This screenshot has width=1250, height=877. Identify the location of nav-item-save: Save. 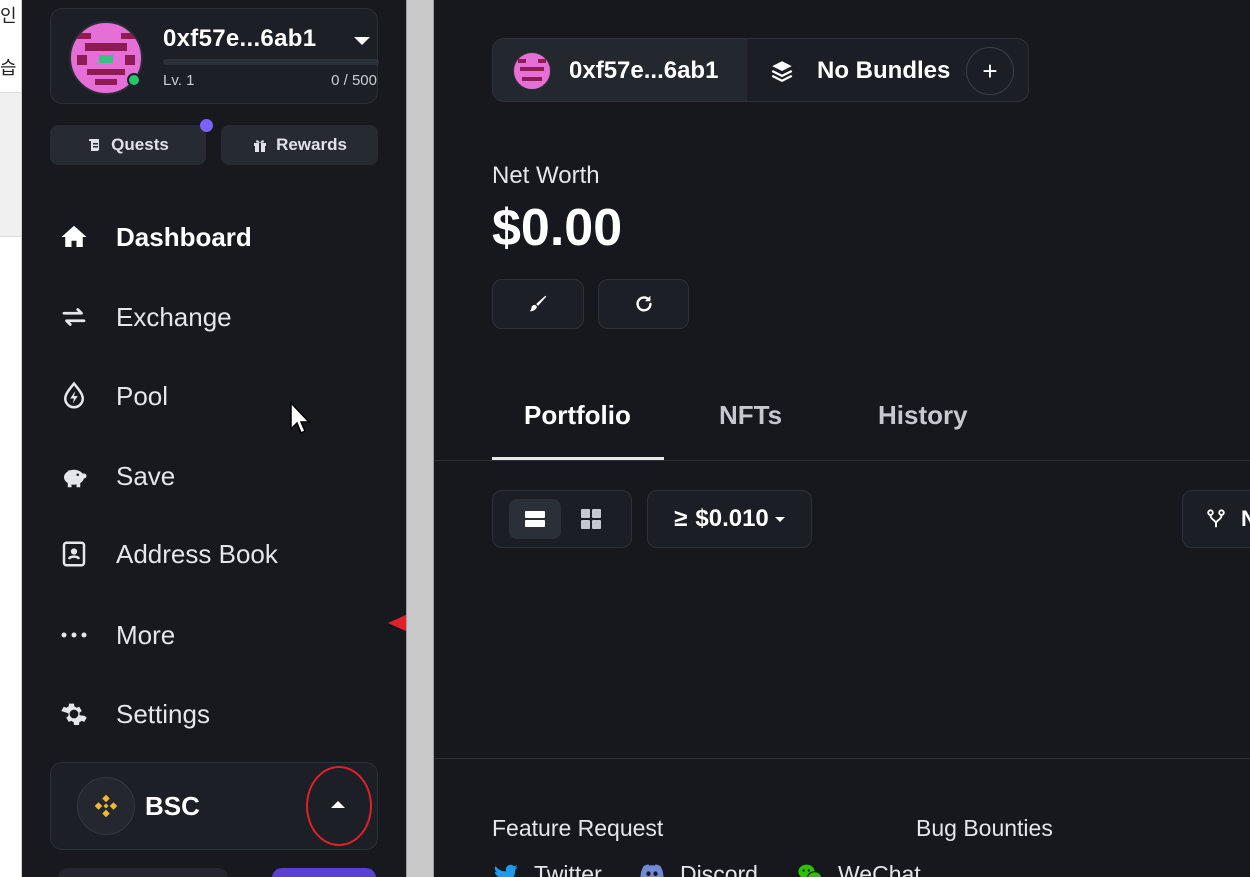
(115, 476).